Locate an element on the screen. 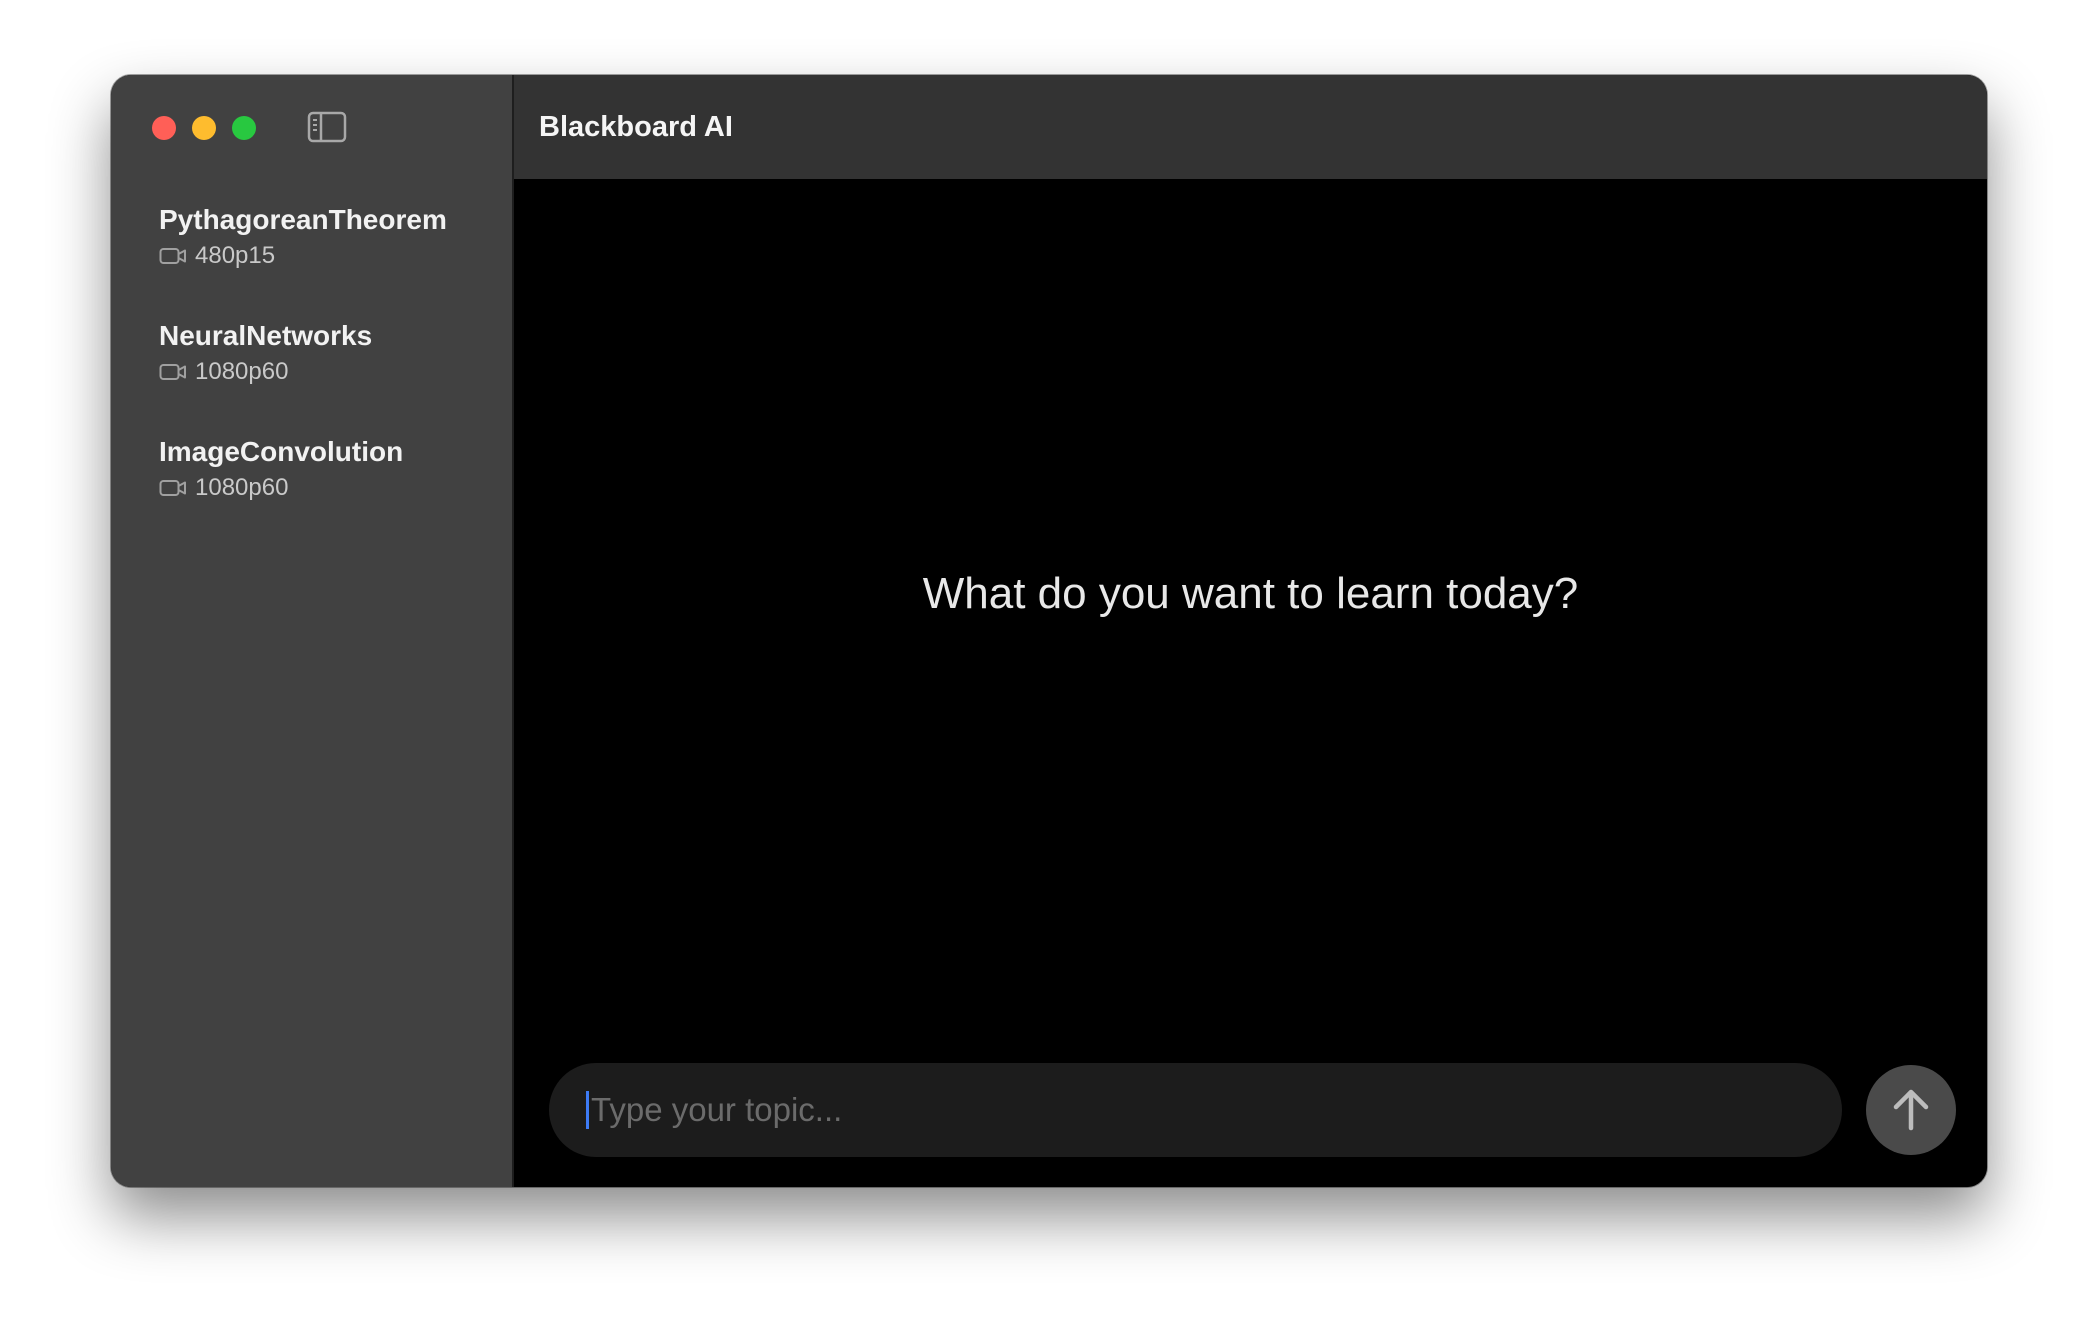  sidebar-toggle-icon is located at coordinates (327, 127).